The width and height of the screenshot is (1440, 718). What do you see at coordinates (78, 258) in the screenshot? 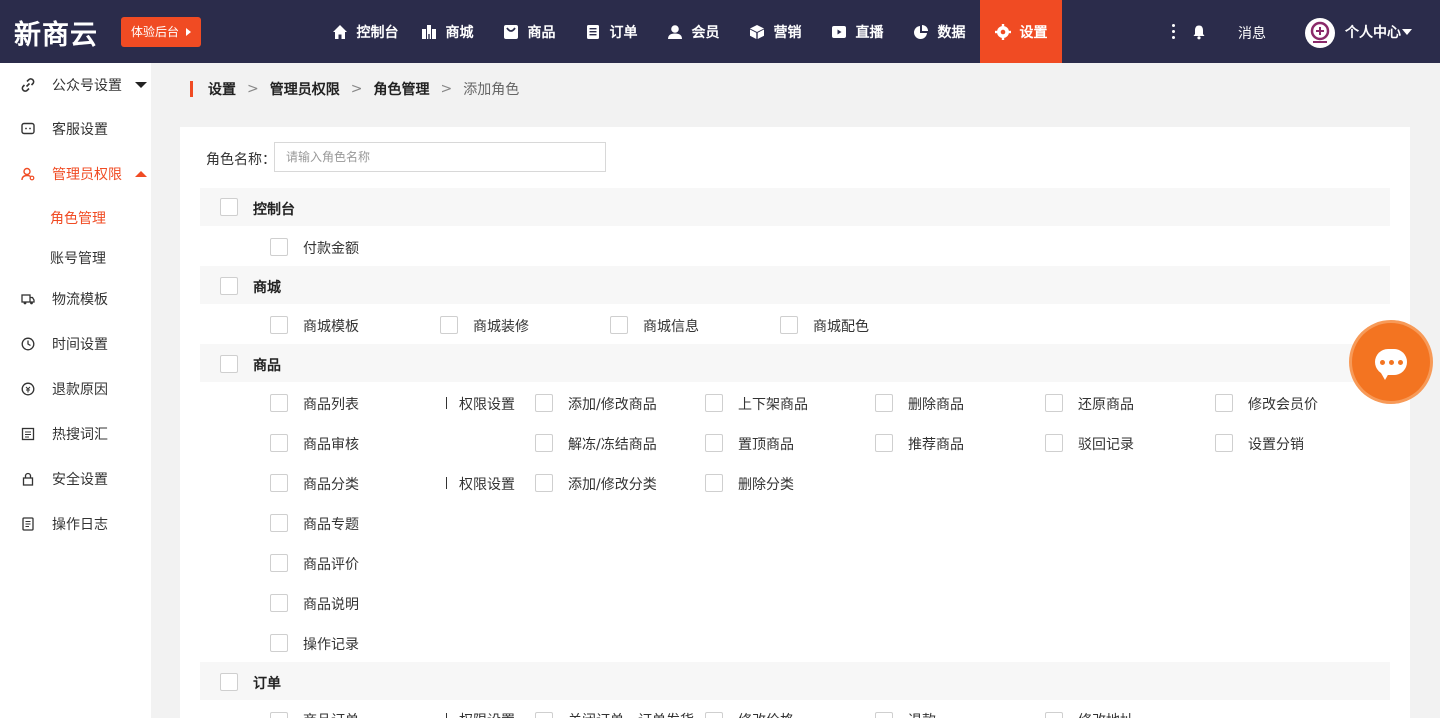
I see `sidebar-subitem-account-management: 账号管理` at bounding box center [78, 258].